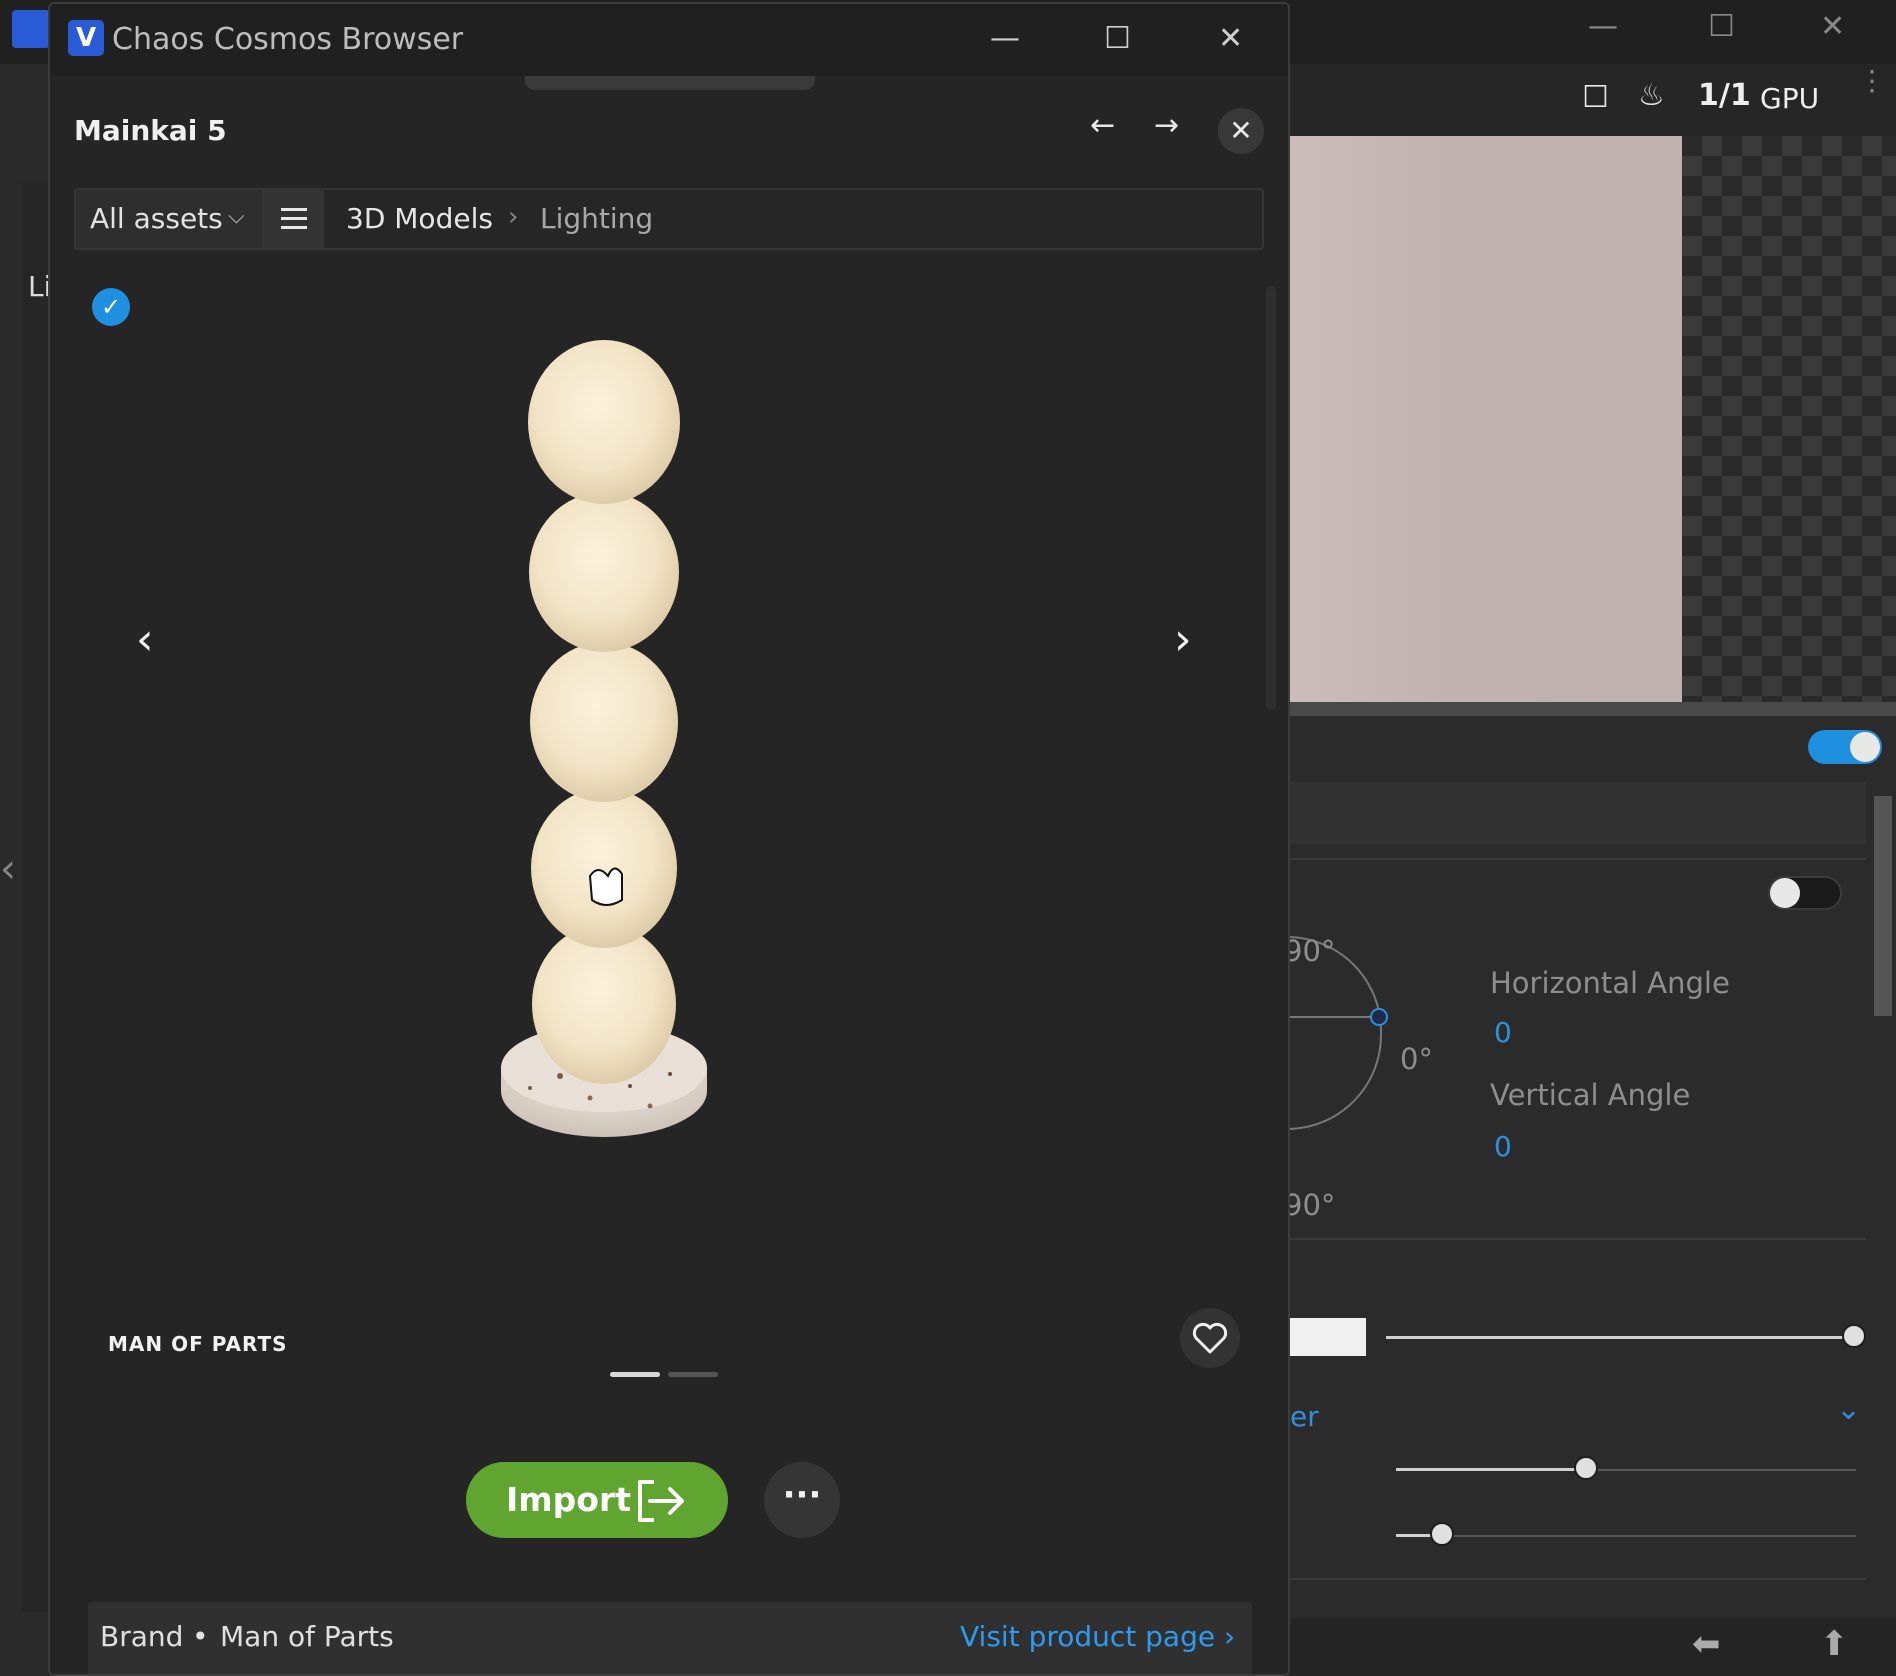 This screenshot has height=1676, width=1896. I want to click on bg-minimize-icon: —, so click(1603, 27).